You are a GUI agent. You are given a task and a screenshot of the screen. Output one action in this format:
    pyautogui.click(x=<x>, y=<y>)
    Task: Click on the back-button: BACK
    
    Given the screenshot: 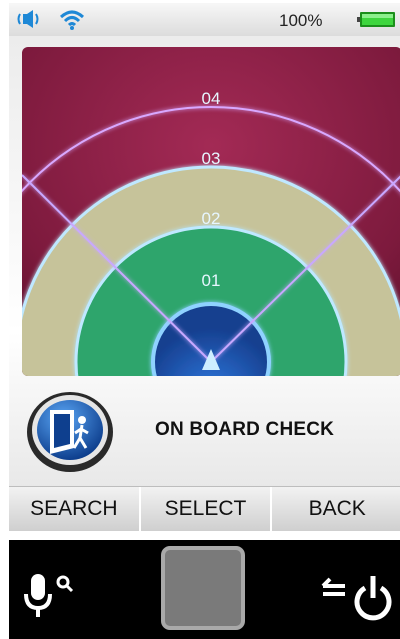 What is the action you would take?
    pyautogui.click(x=336, y=509)
    